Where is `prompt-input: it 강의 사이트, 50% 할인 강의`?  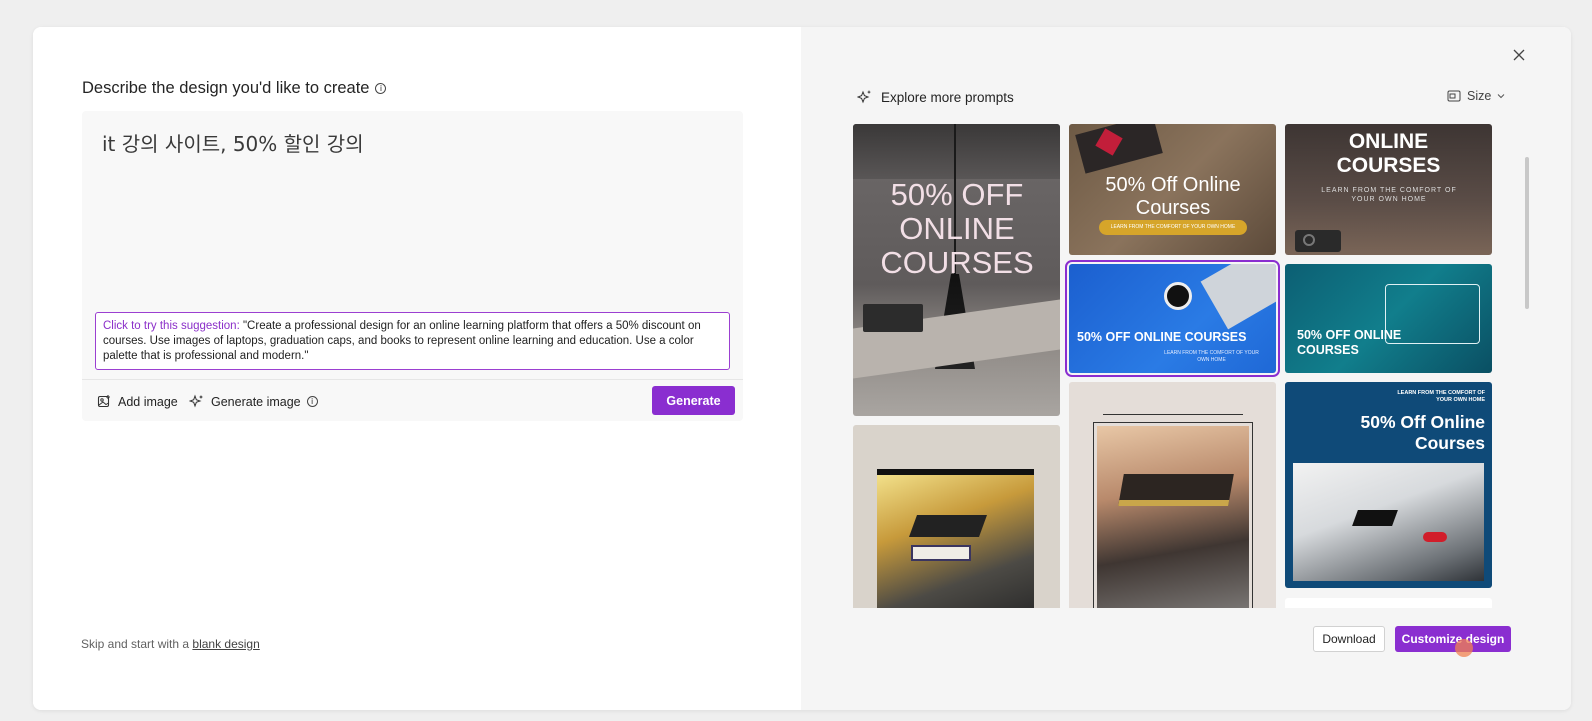
prompt-input: it 강의 사이트, 50% 할인 강의 is located at coordinates (233, 142).